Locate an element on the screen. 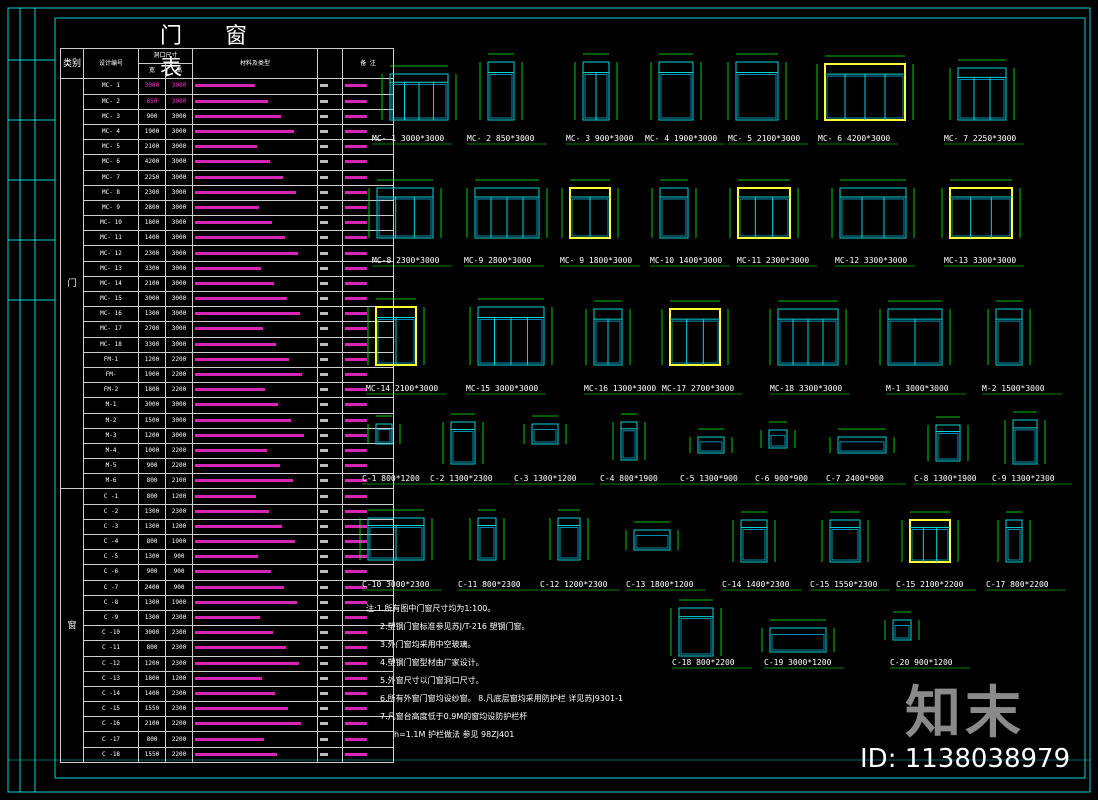 This screenshot has width=1098, height=800. note-line: 2.塑钢门窗标准参见苏J/T-216 塑钢门窗。 is located at coordinates (455, 626).